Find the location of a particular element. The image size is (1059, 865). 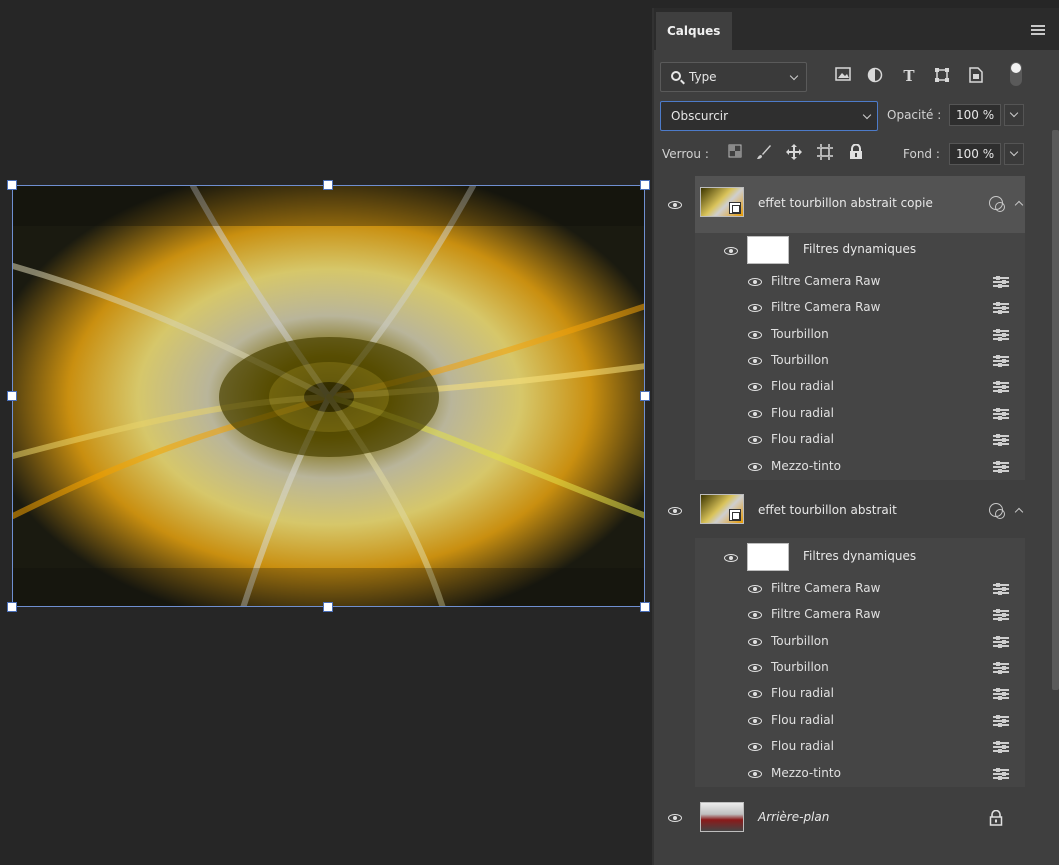

transform-handle-bottom is located at coordinates (328, 607).